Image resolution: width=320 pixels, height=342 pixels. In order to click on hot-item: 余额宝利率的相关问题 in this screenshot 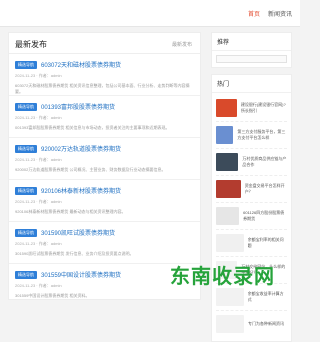, I will do `click(251, 243)`.